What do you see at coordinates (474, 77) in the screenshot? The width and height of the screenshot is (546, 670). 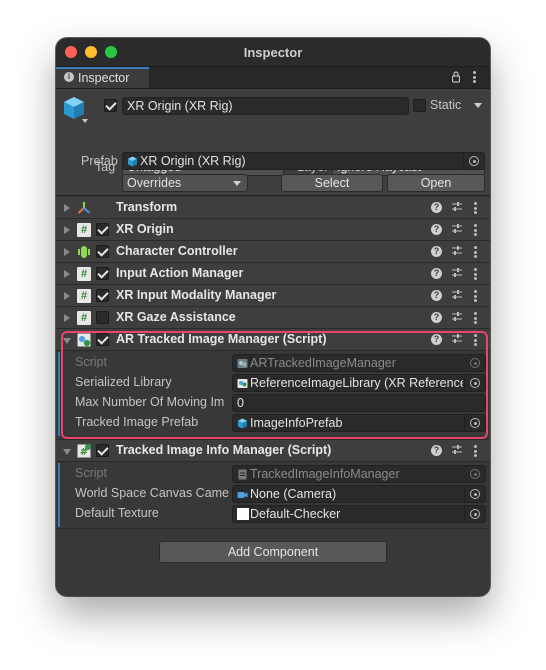 I see `tab-menu-icon` at bounding box center [474, 77].